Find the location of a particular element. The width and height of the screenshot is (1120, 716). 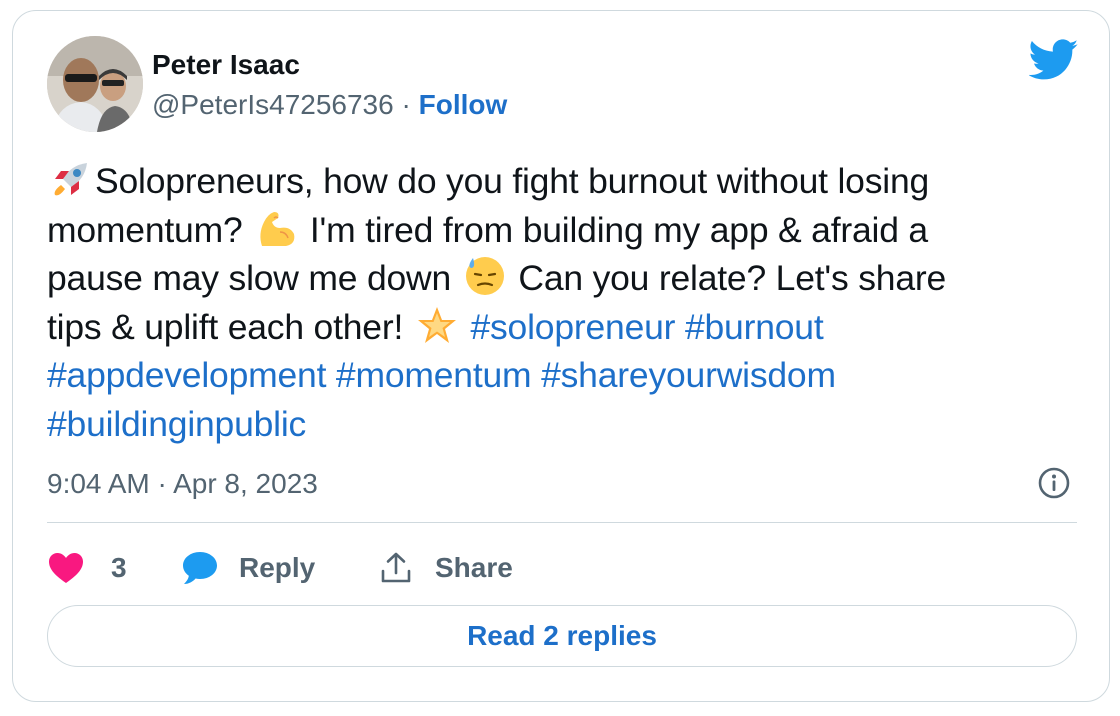

reply-bubble-icon is located at coordinates (200, 568).